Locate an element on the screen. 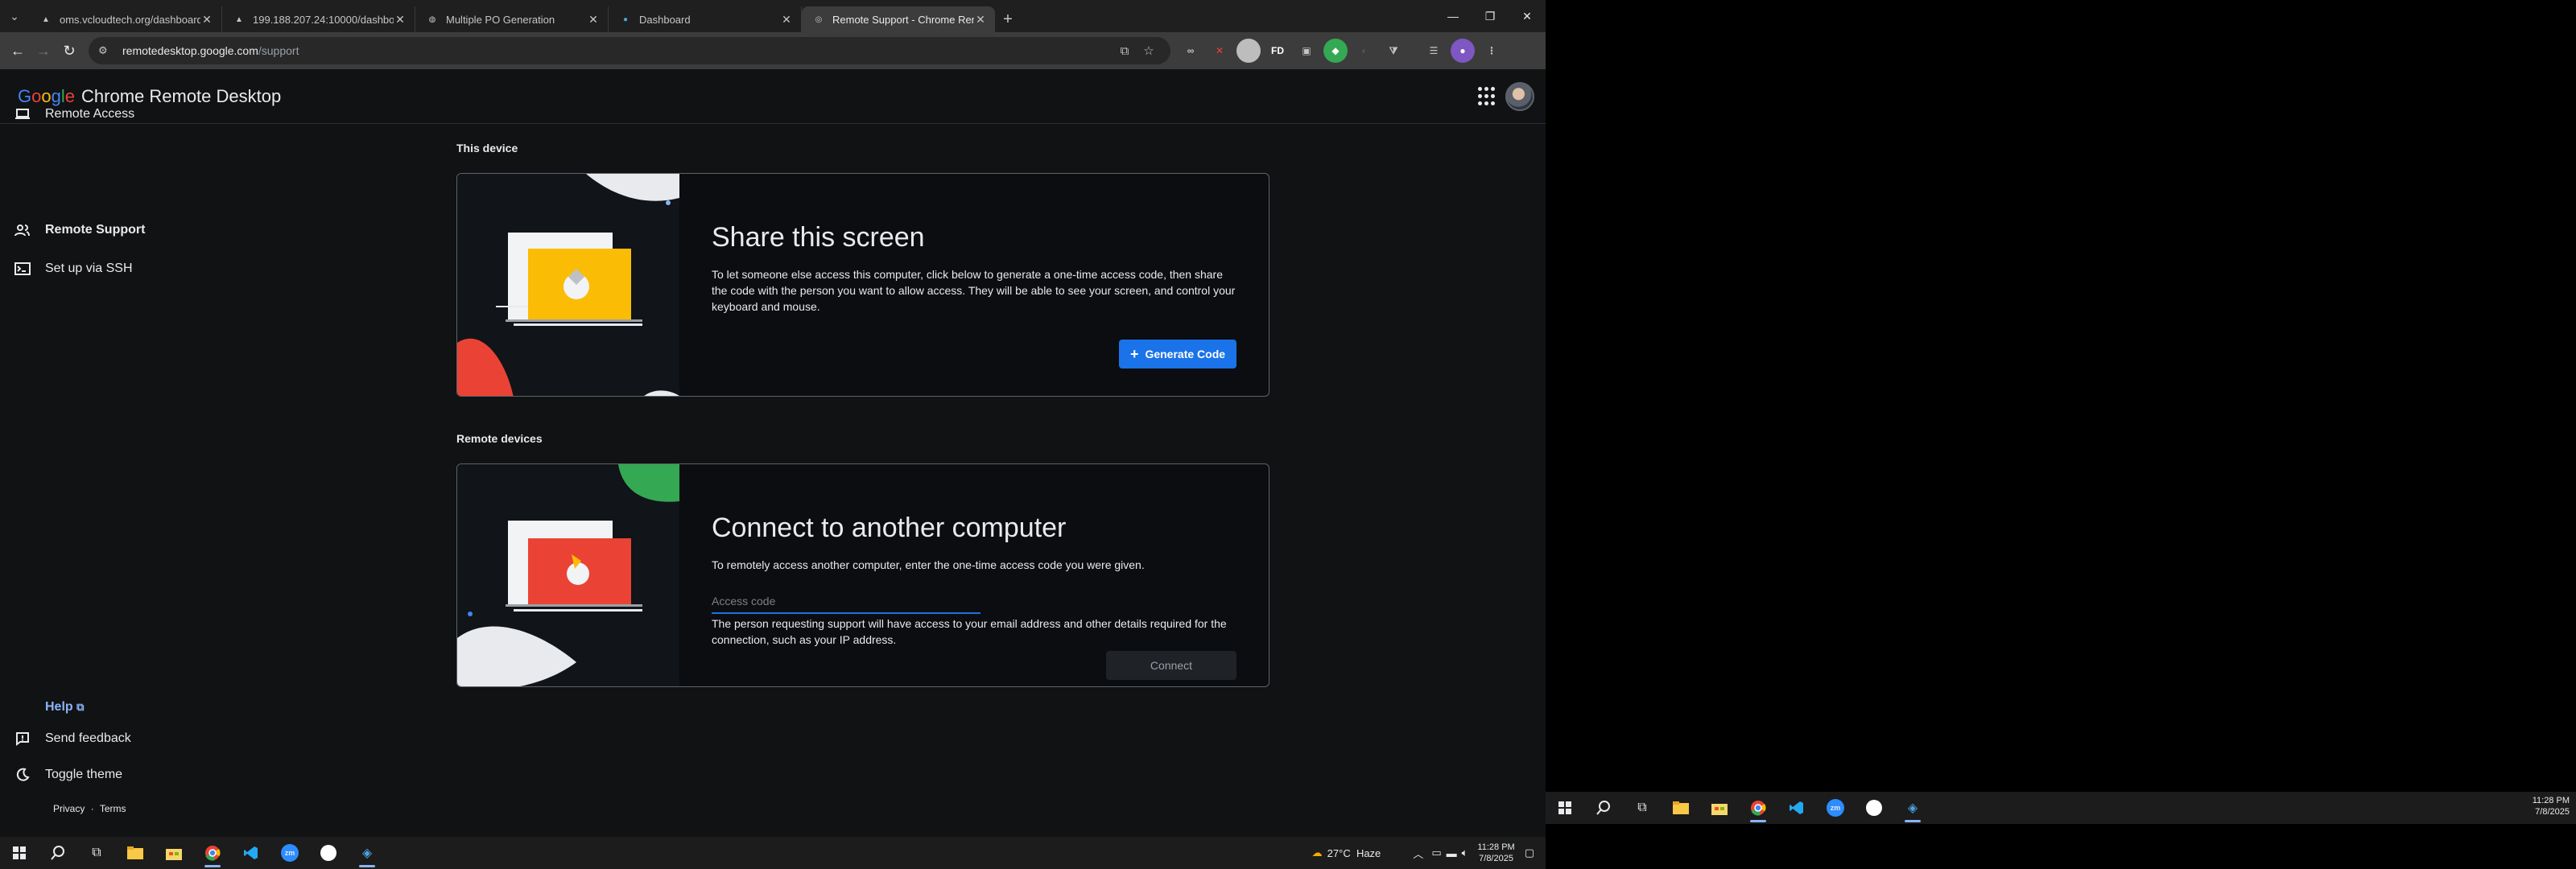  clock-time: 11:28 PM is located at coordinates (2551, 800).